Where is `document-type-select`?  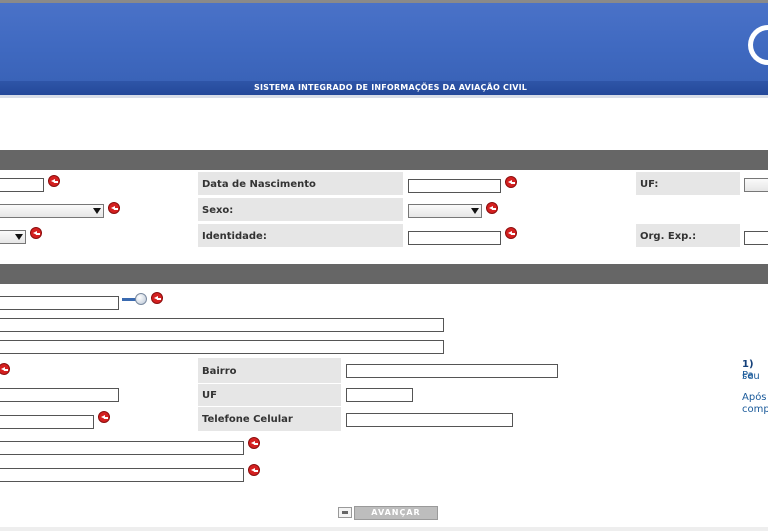
document-type-select is located at coordinates (13, 237).